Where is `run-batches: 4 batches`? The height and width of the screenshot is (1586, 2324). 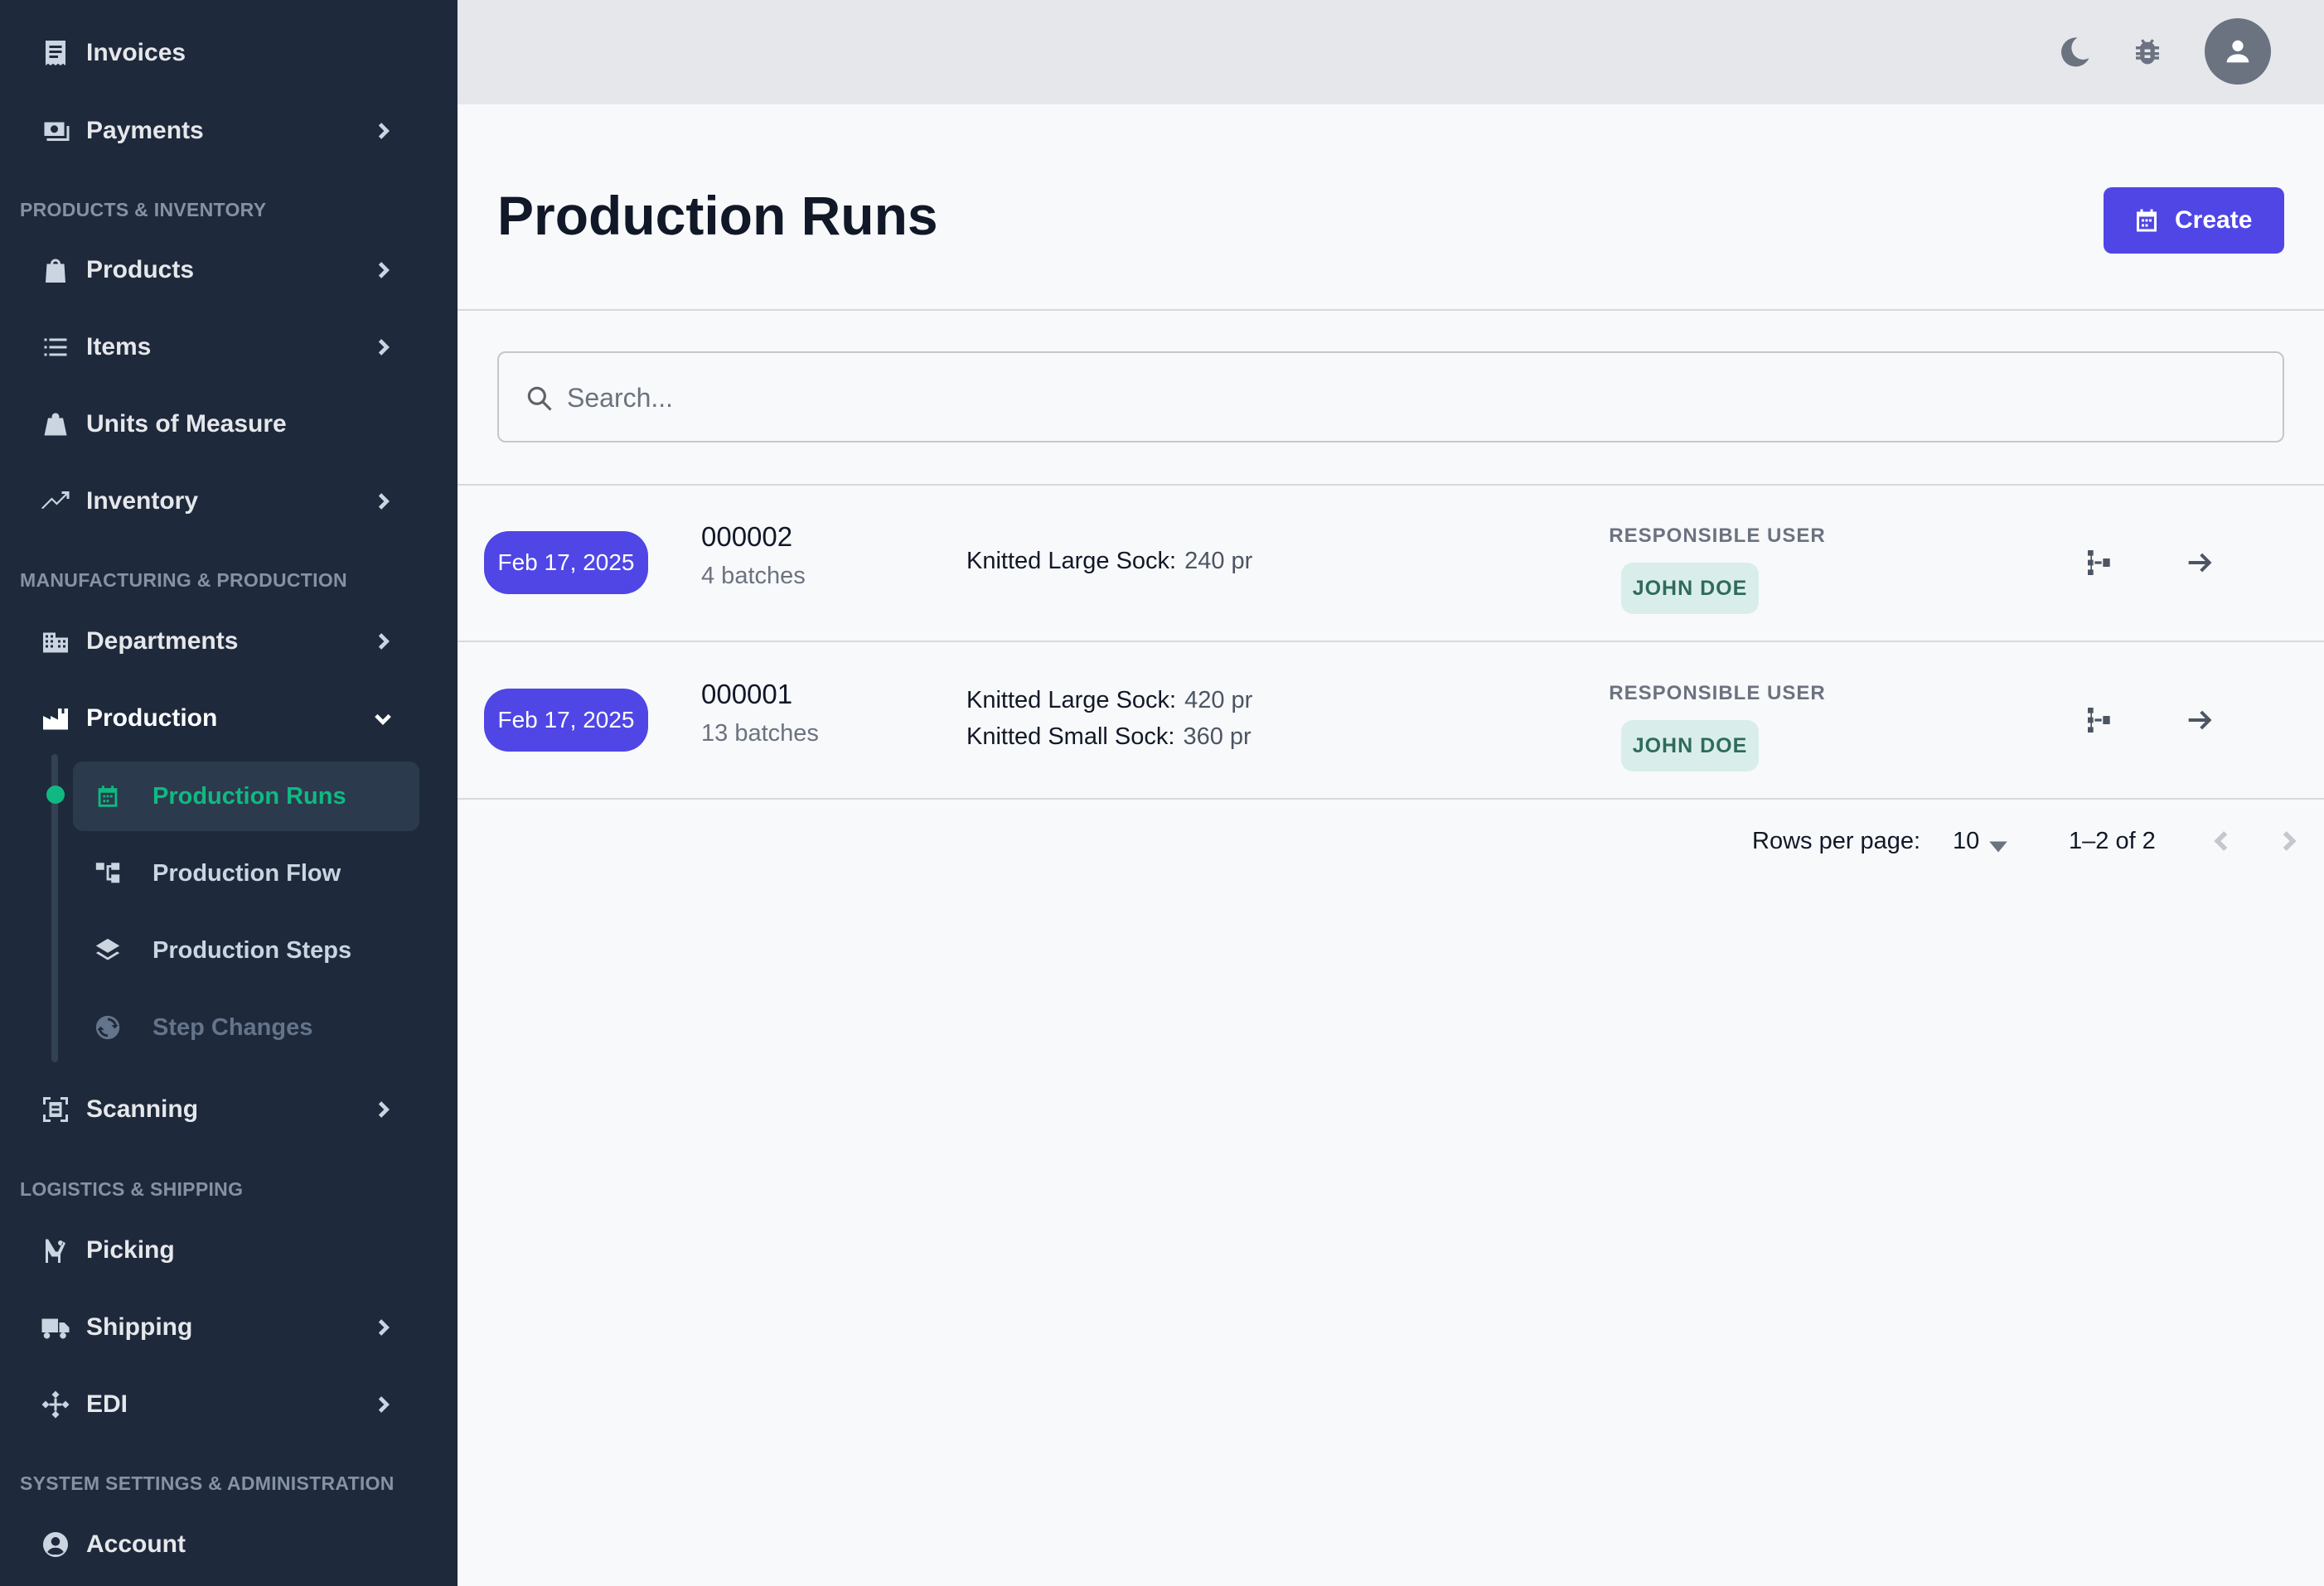
run-batches: 4 batches is located at coordinates (753, 576).